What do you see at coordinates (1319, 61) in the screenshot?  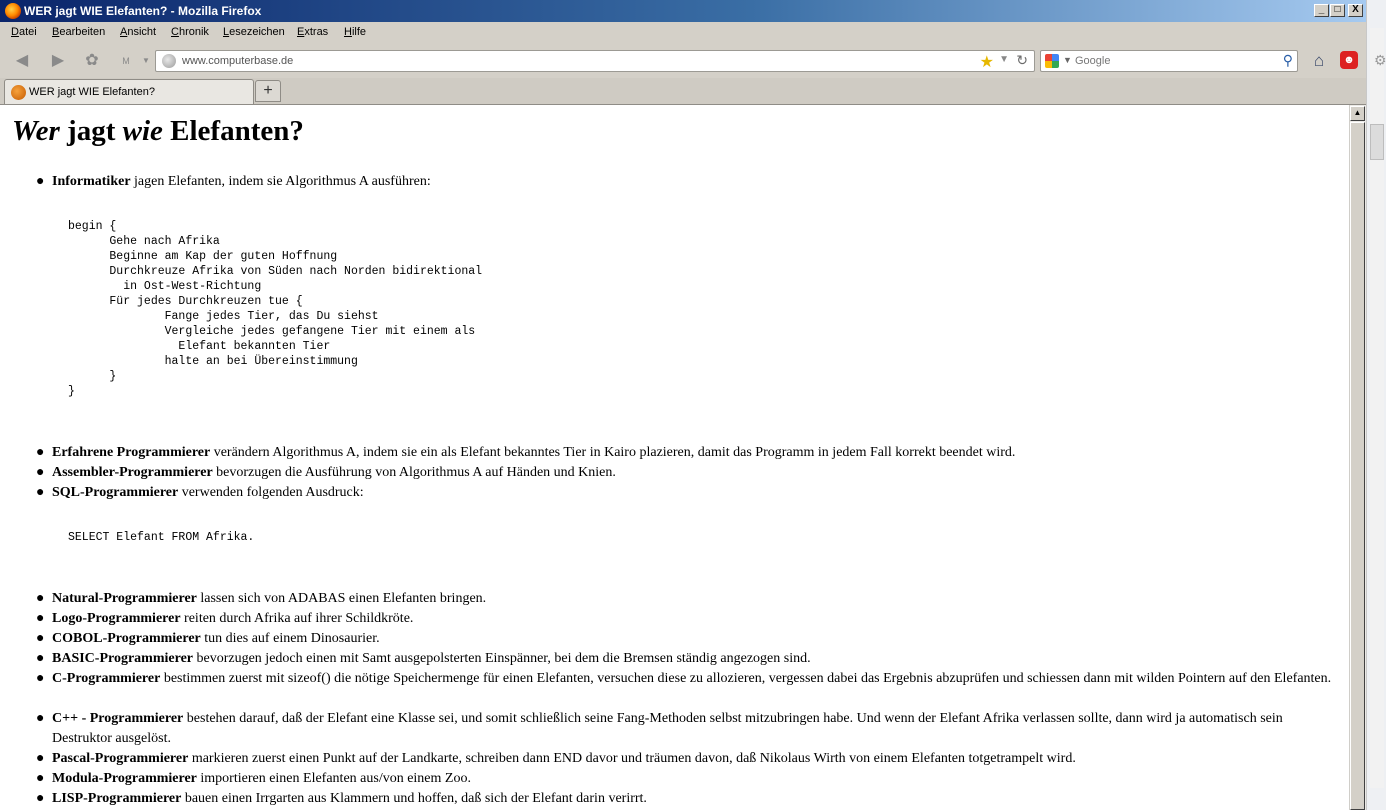 I see `home-icon: ⌂` at bounding box center [1319, 61].